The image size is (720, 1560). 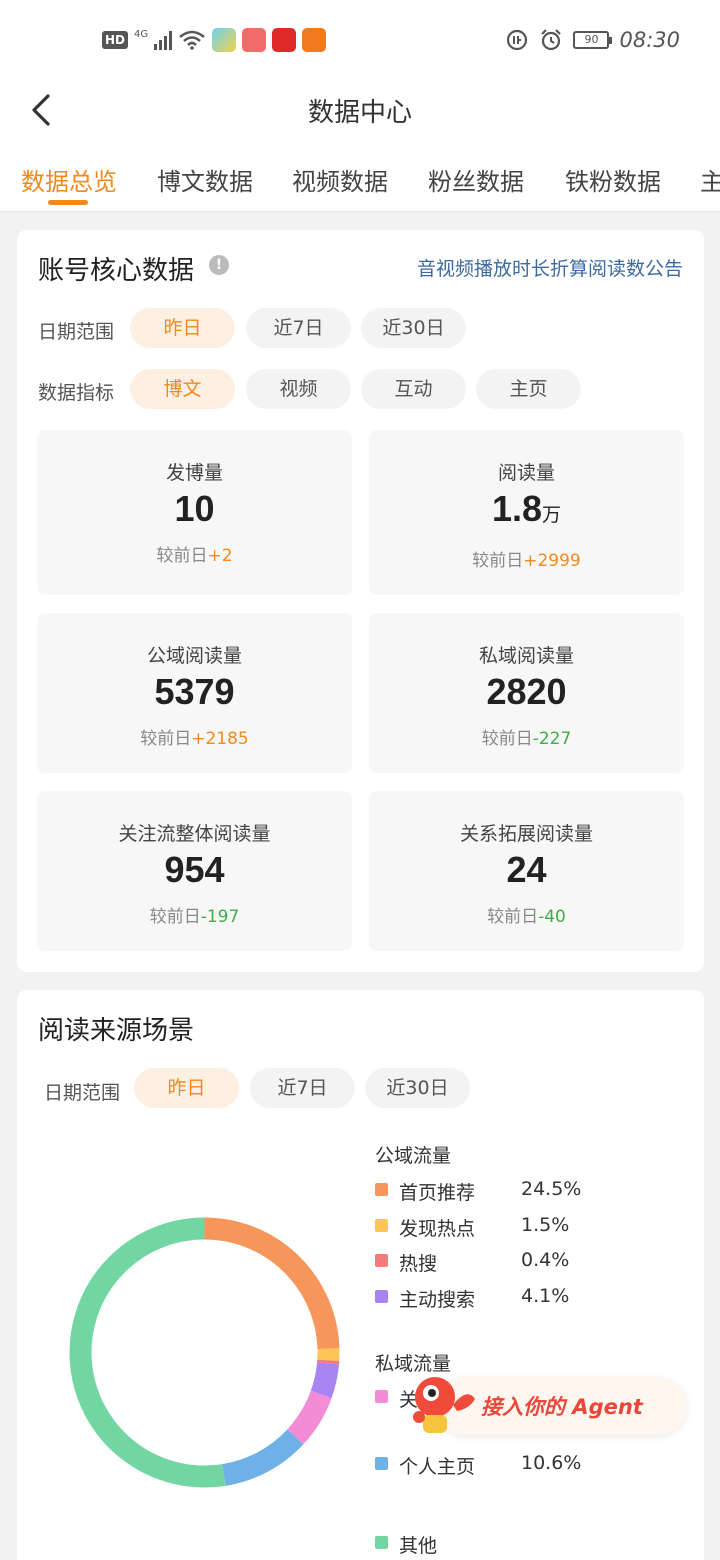 What do you see at coordinates (476, 179) in the screenshot?
I see `tab-fans-data: 粉丝数据` at bounding box center [476, 179].